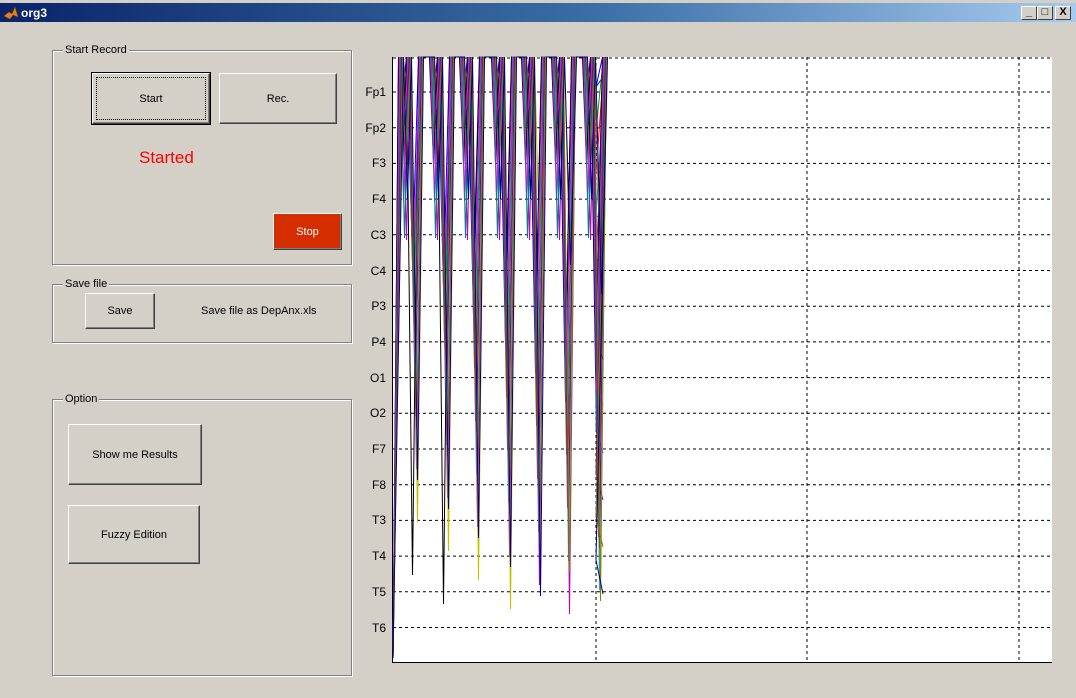 Image resolution: width=1076 pixels, height=698 pixels. What do you see at coordinates (378, 591) in the screenshot?
I see `channel-label: T5` at bounding box center [378, 591].